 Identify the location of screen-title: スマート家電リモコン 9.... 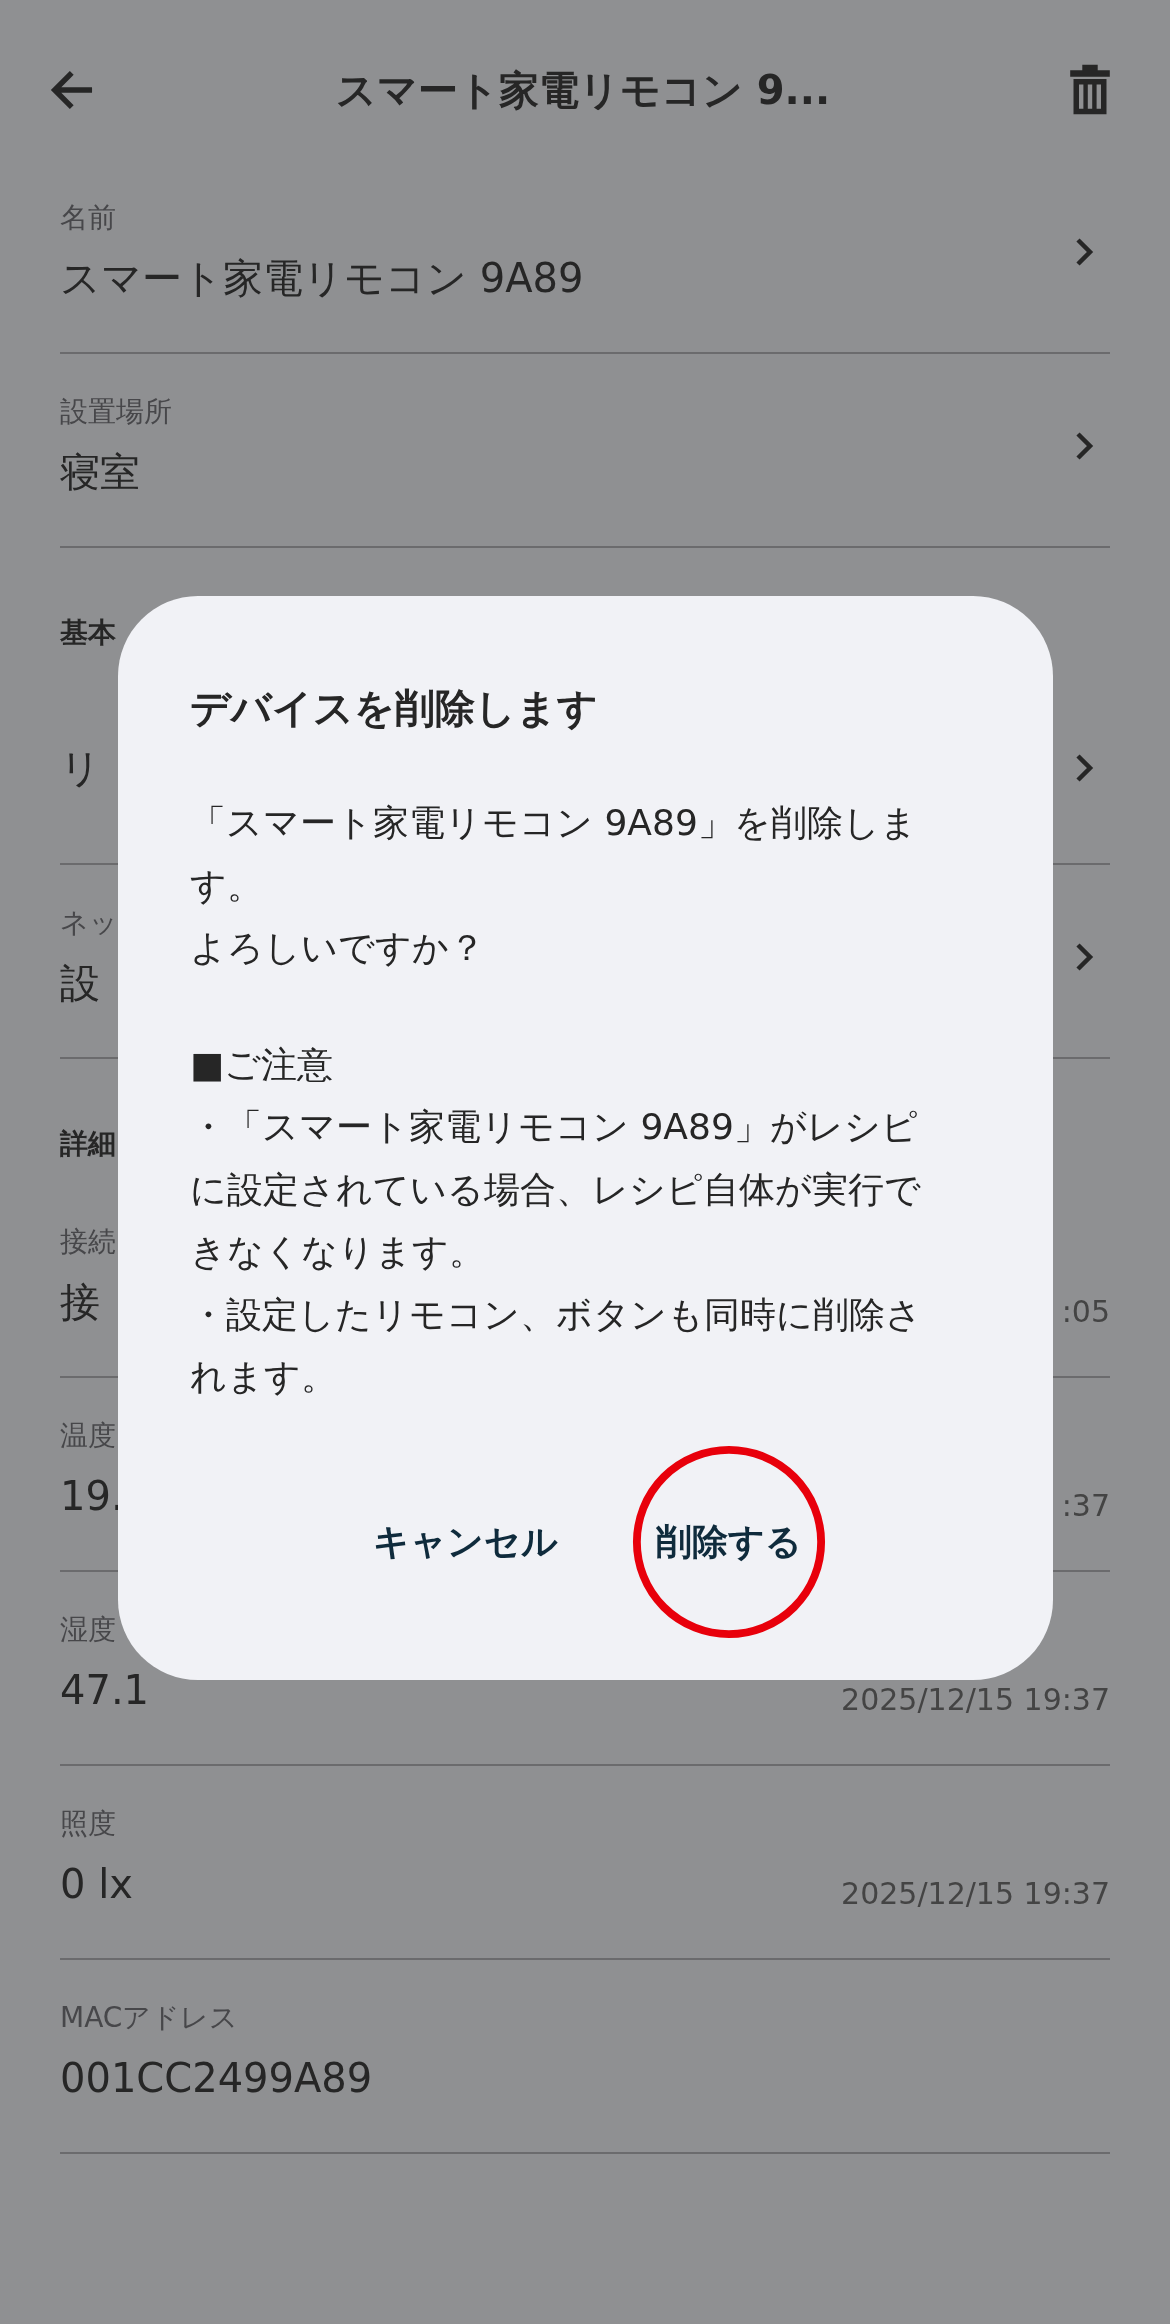
(583, 90).